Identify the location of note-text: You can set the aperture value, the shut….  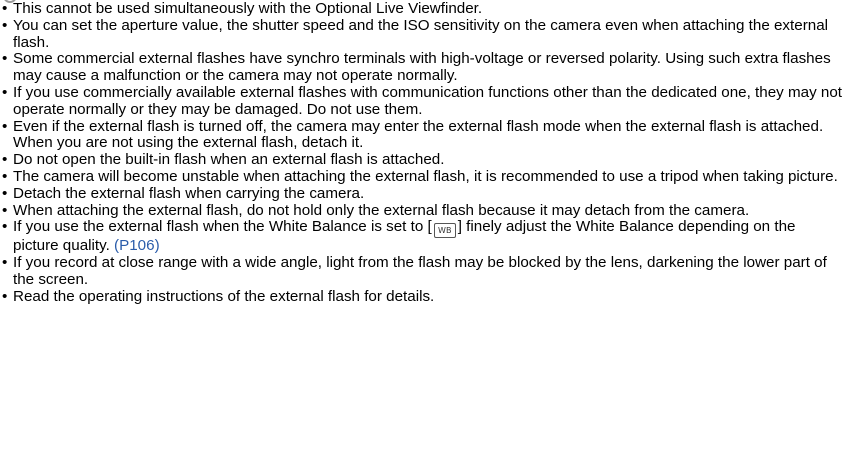
(421, 33).